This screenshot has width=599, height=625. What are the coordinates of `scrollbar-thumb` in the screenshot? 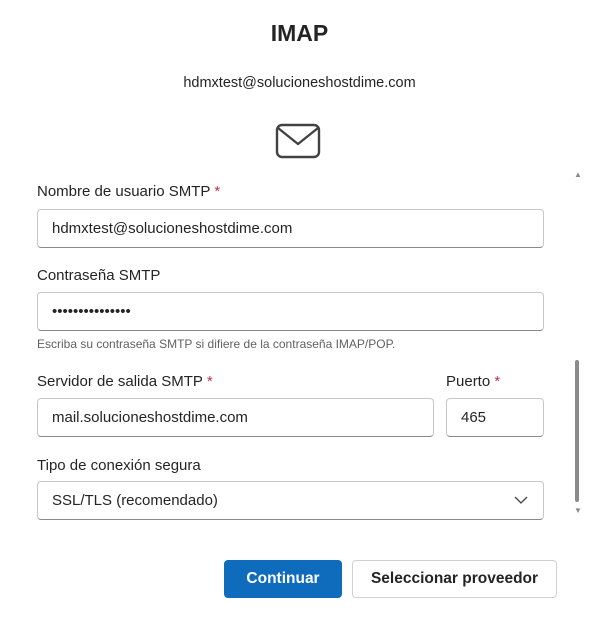 It's located at (577, 431).